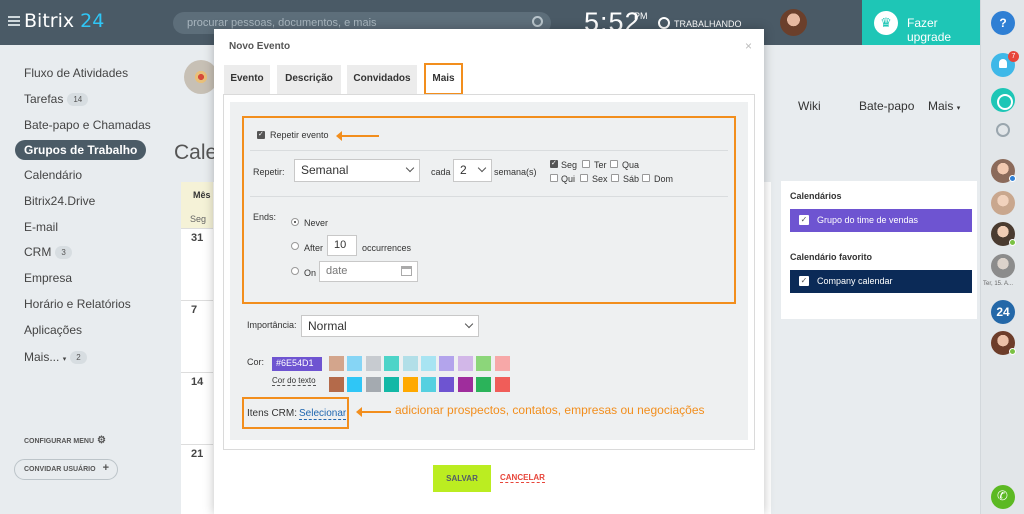 Image resolution: width=1024 pixels, height=514 pixels. I want to click on end-date-input: date, so click(368, 271).